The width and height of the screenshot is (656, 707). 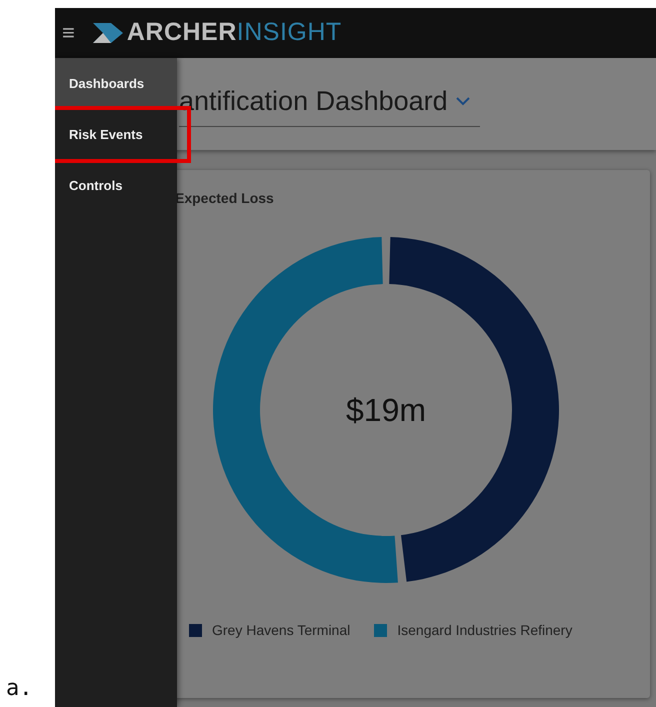 What do you see at coordinates (386, 410) in the screenshot?
I see `total-value: $19m` at bounding box center [386, 410].